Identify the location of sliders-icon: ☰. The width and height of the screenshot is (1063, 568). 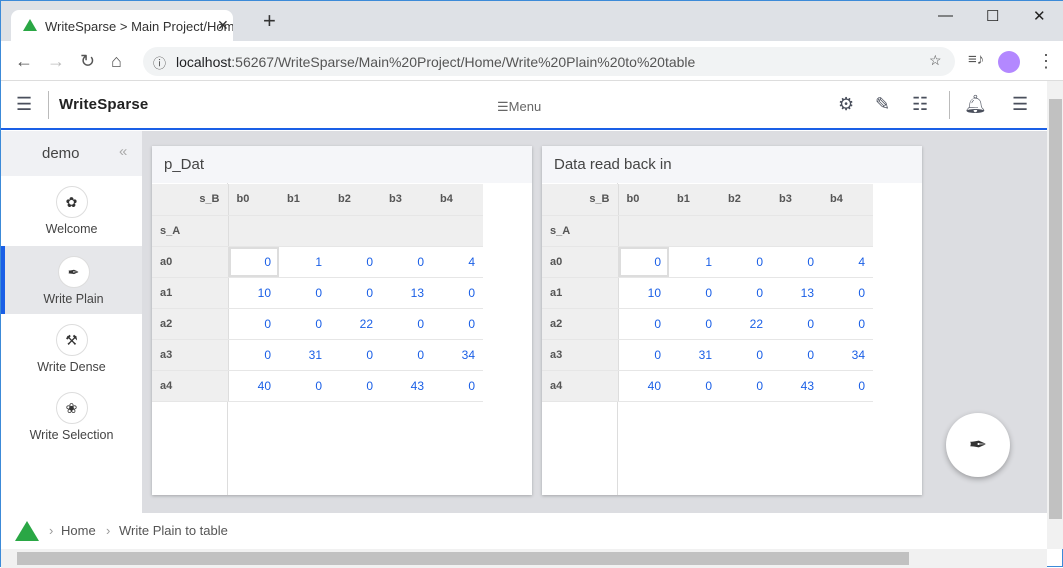
(1020, 104).